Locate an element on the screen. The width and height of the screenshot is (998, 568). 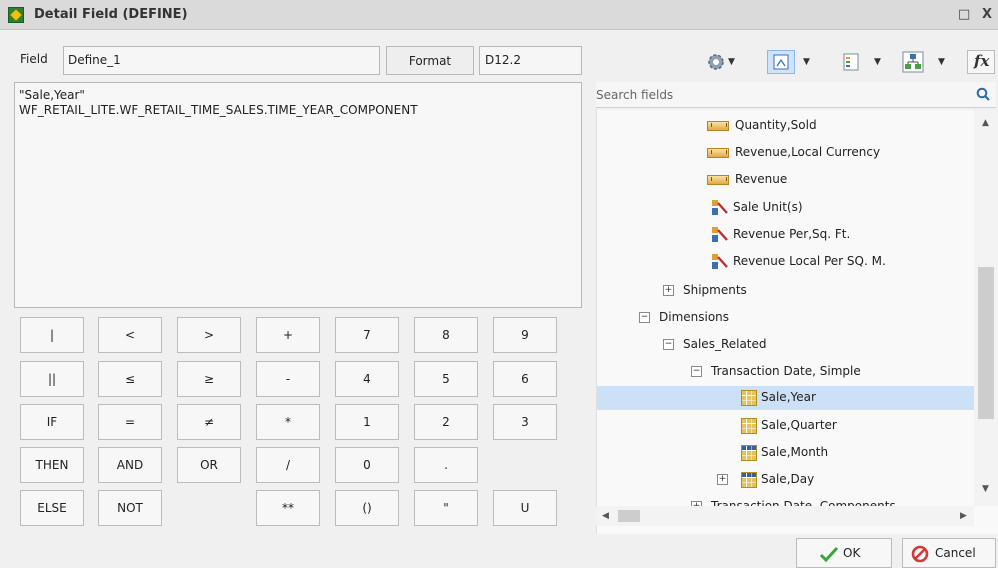
key-or: | is located at coordinates (52, 335).